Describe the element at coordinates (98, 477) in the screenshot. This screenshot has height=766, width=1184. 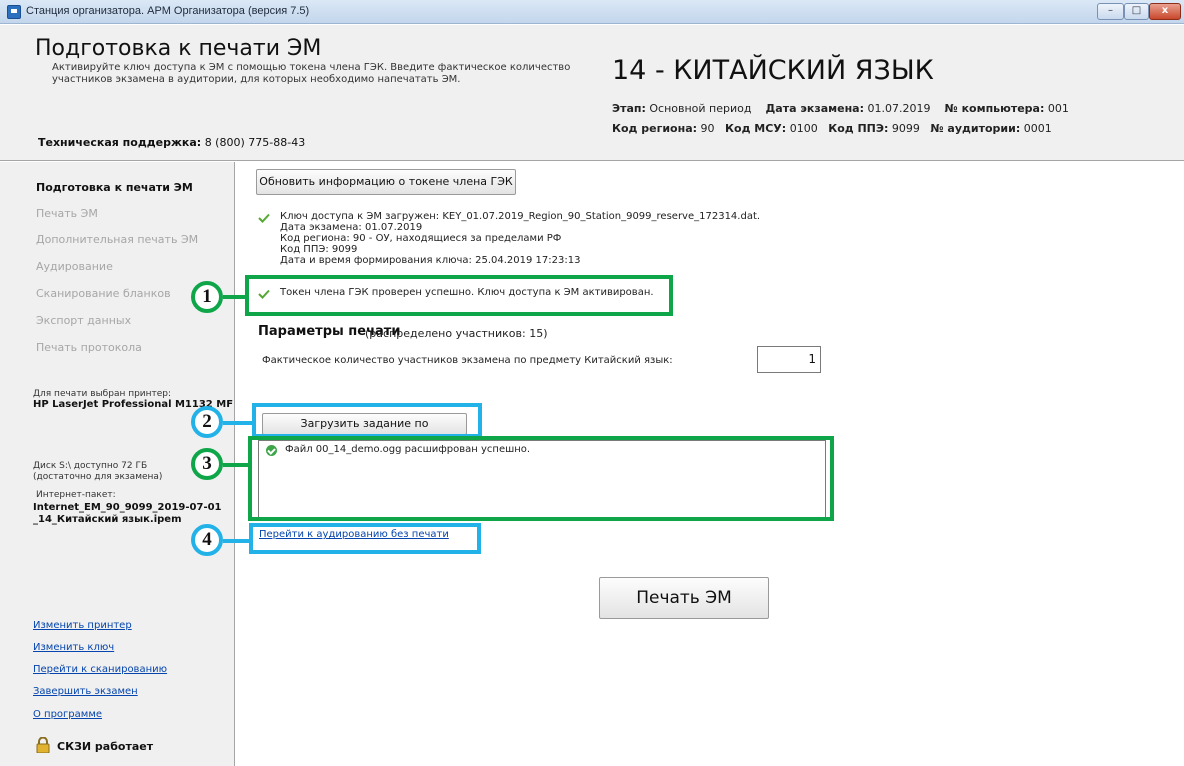
I see `disk-status: (достаточно для экзамена)` at that location.